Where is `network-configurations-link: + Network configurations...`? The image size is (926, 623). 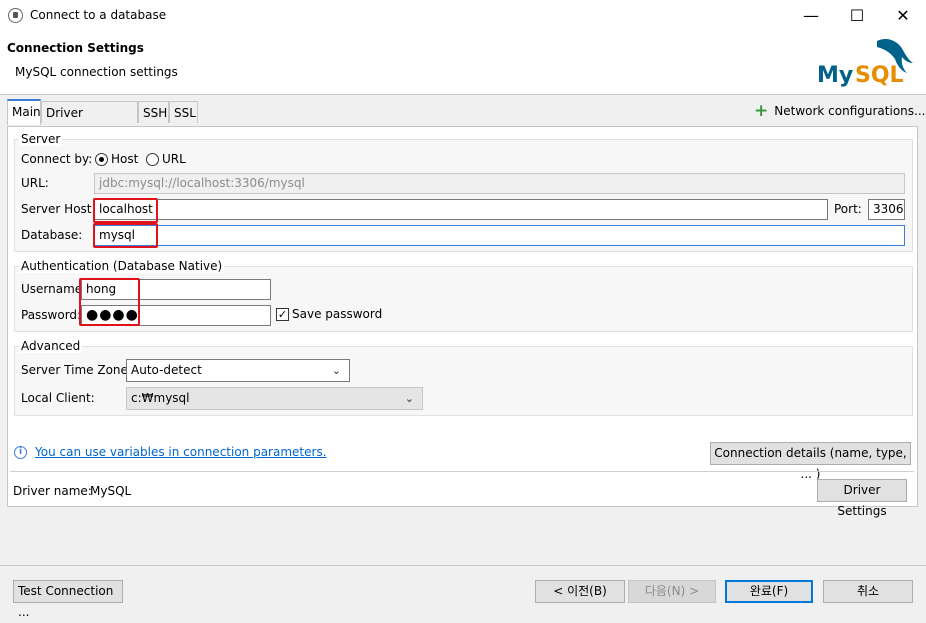
network-configurations-link: + Network configurations... is located at coordinates (840, 111).